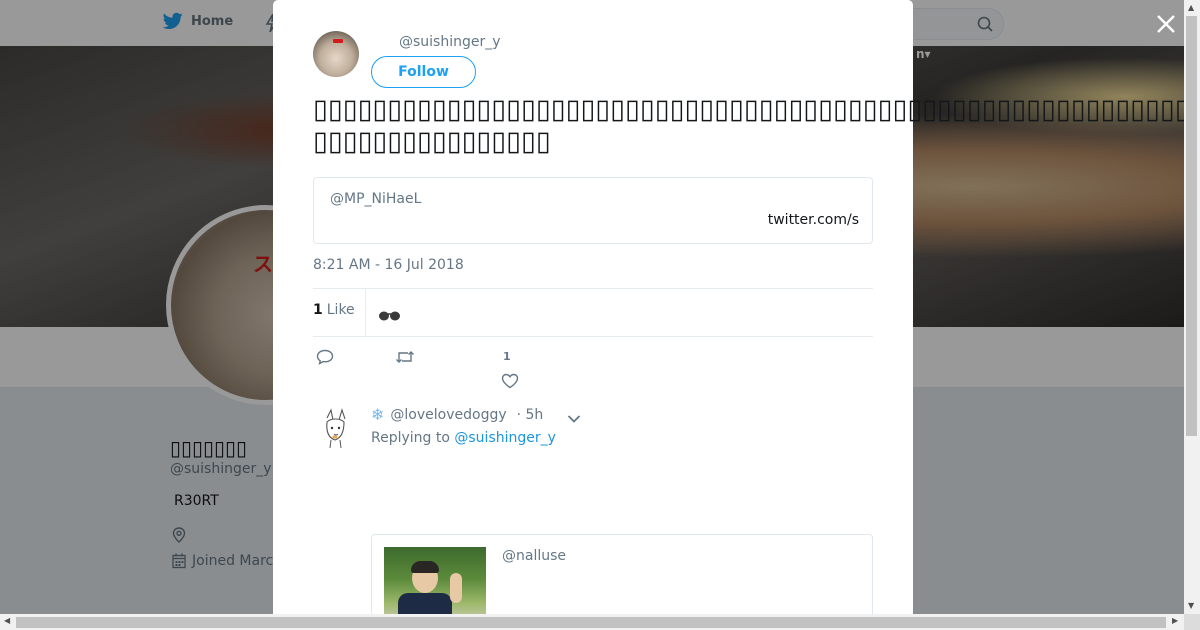 Image resolution: width=1200 pixels, height=630 pixels. What do you see at coordinates (376, 199) in the screenshot?
I see `quoted-tweet-handle: @MP_NiHaeL` at bounding box center [376, 199].